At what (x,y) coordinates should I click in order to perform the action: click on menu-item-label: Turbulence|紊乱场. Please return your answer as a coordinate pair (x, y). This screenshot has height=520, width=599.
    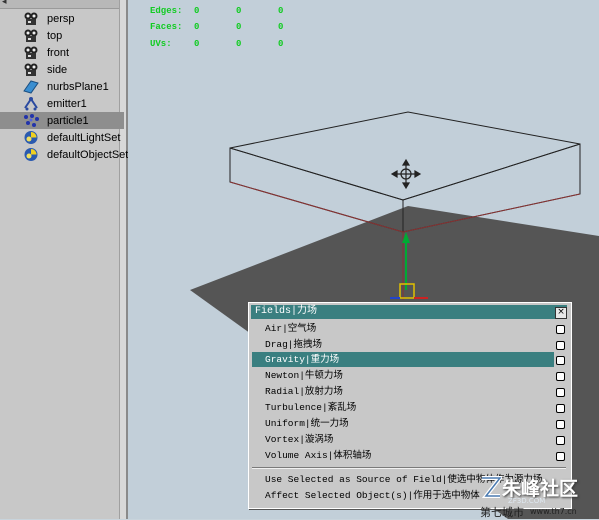
    Looking at the image, I should click on (311, 407).